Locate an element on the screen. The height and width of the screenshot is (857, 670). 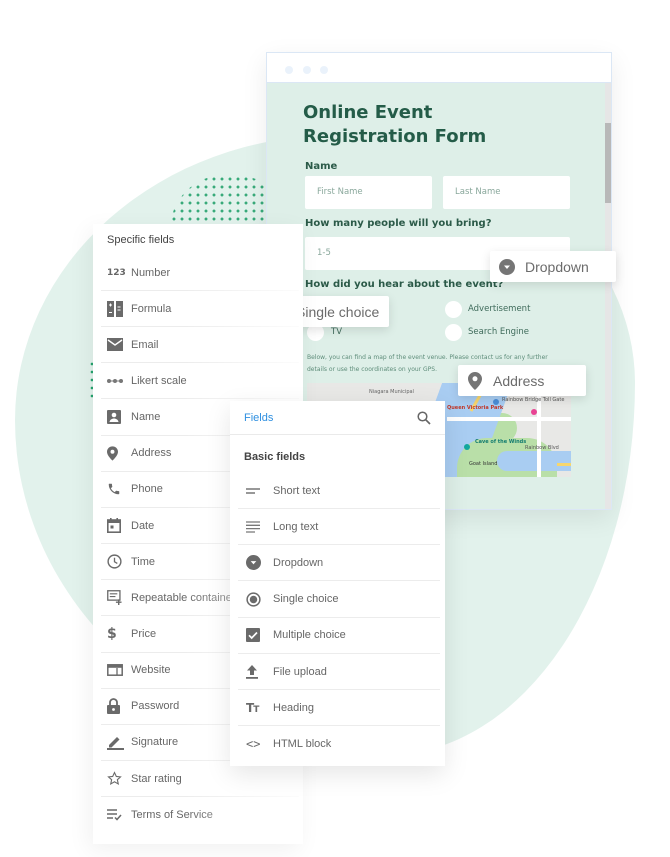
long-text-icon is located at coordinates (255, 527).